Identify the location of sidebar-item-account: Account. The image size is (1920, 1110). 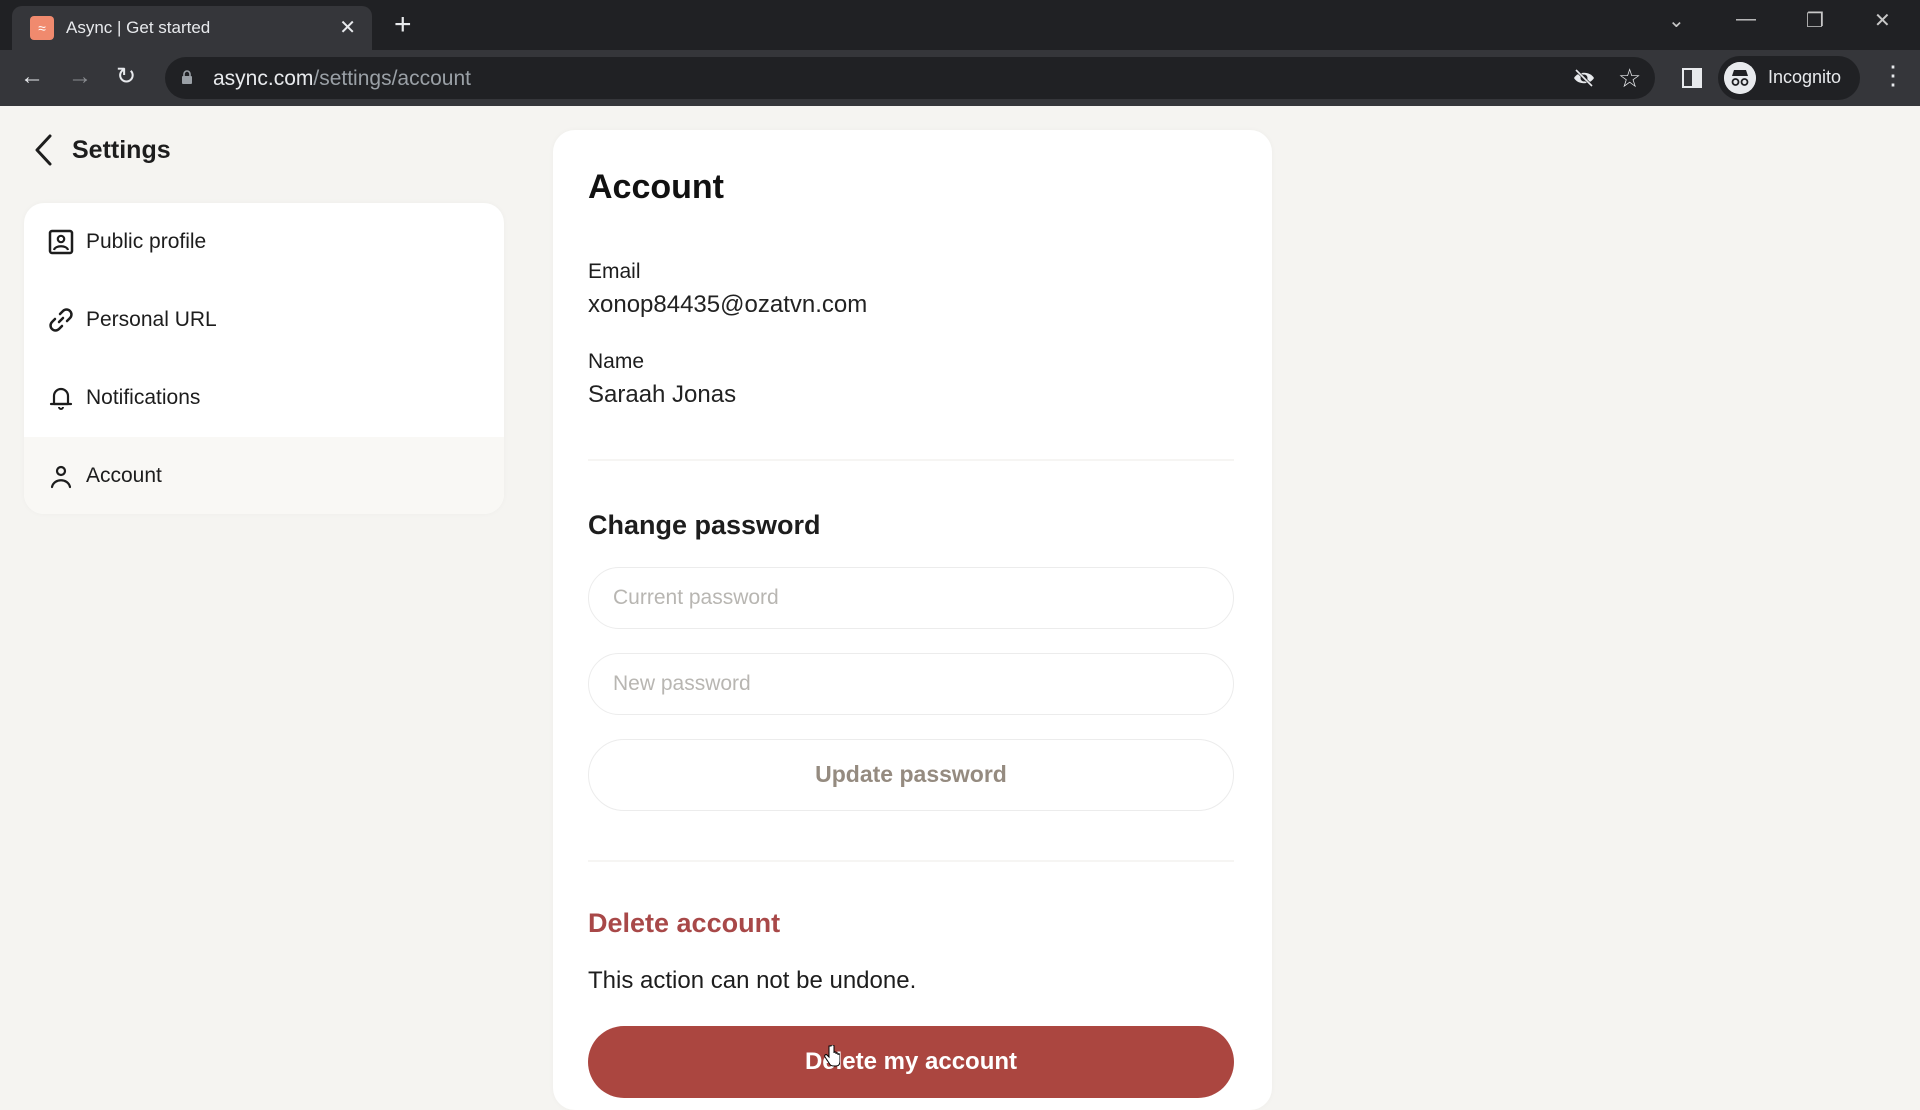
(264, 475).